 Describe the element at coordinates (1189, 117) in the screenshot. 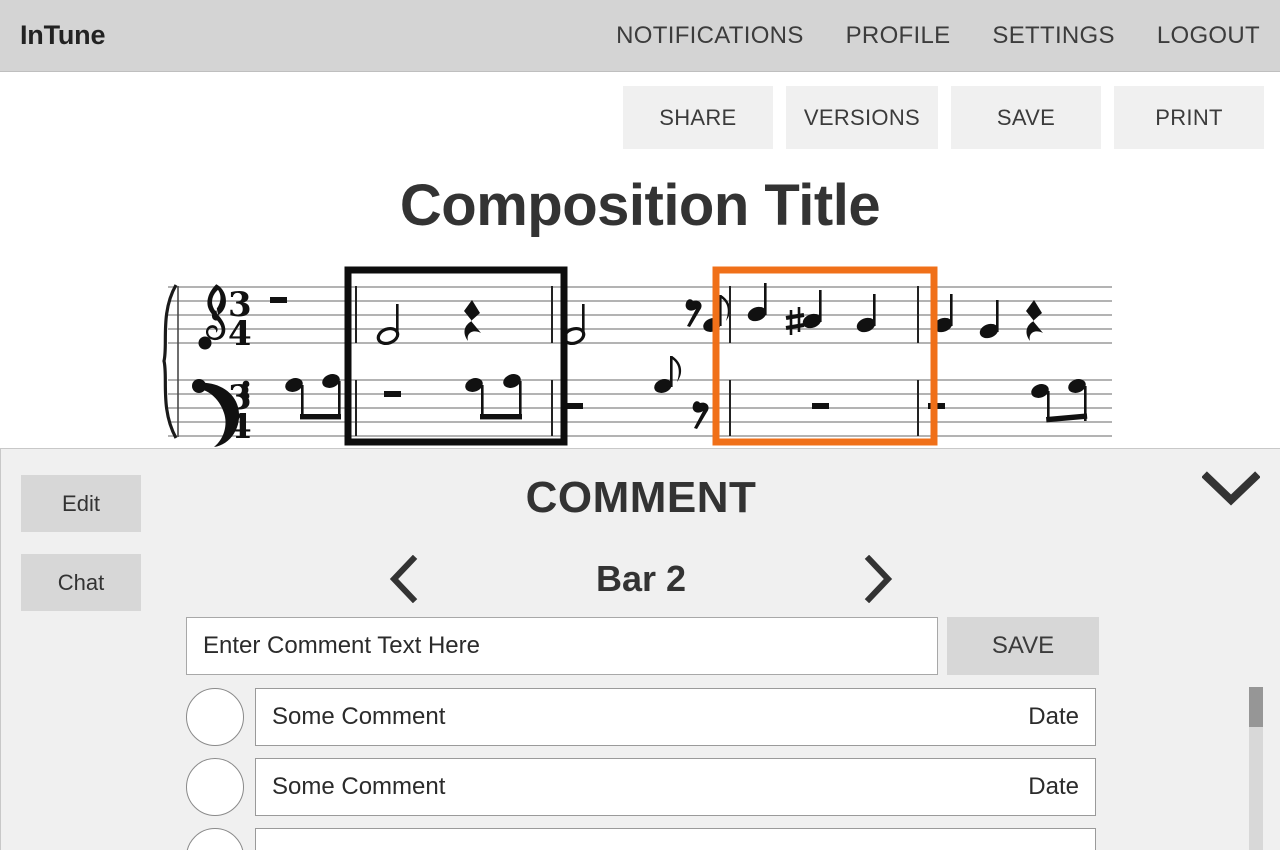

I see `print-button: PRINT` at that location.